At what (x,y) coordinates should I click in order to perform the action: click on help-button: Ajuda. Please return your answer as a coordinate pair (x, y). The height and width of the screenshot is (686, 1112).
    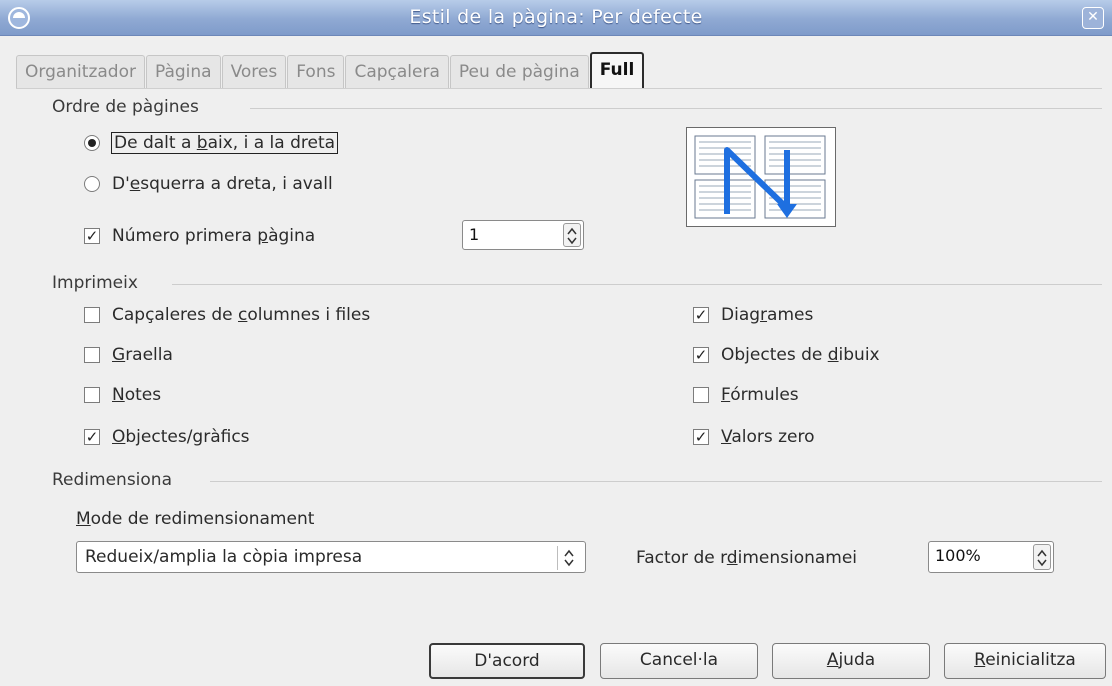
    Looking at the image, I should click on (851, 661).